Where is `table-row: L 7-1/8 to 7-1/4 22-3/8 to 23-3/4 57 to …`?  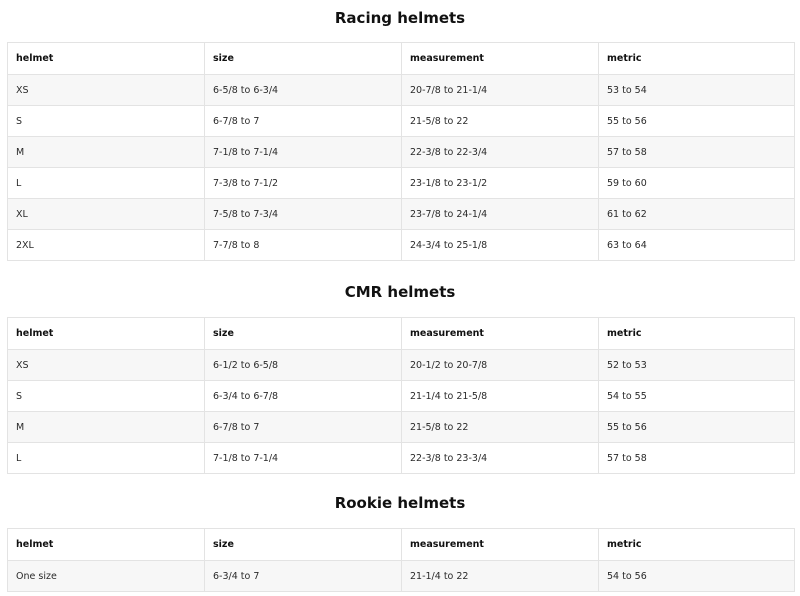 table-row: L 7-1/8 to 7-1/4 22-3/8 to 23-3/4 57 to … is located at coordinates (401, 458).